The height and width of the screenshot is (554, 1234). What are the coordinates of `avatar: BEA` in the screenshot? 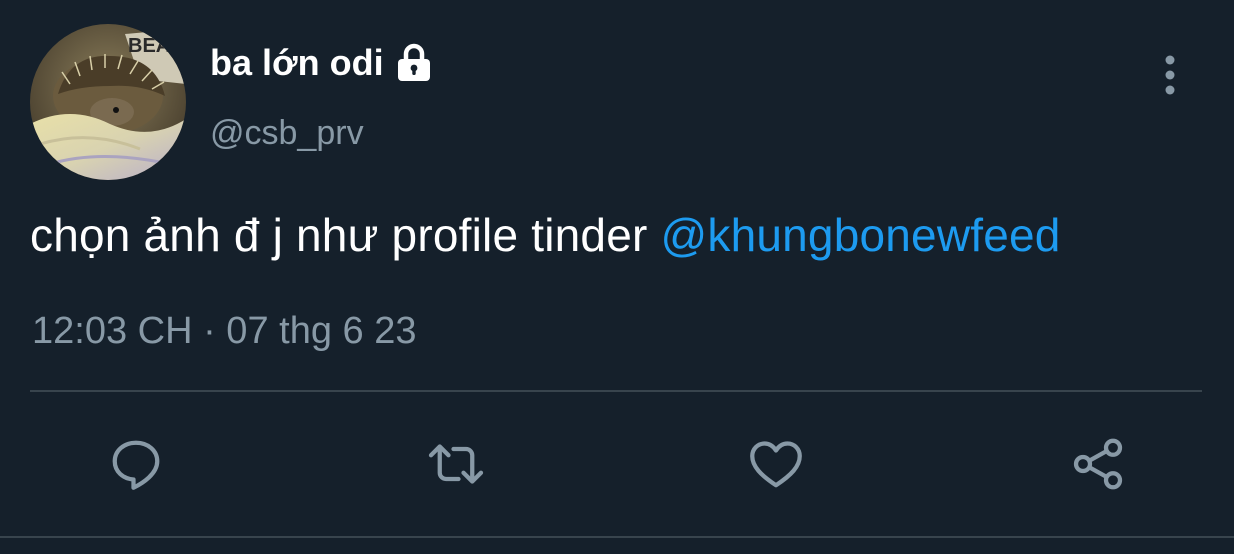 It's located at (108, 102).